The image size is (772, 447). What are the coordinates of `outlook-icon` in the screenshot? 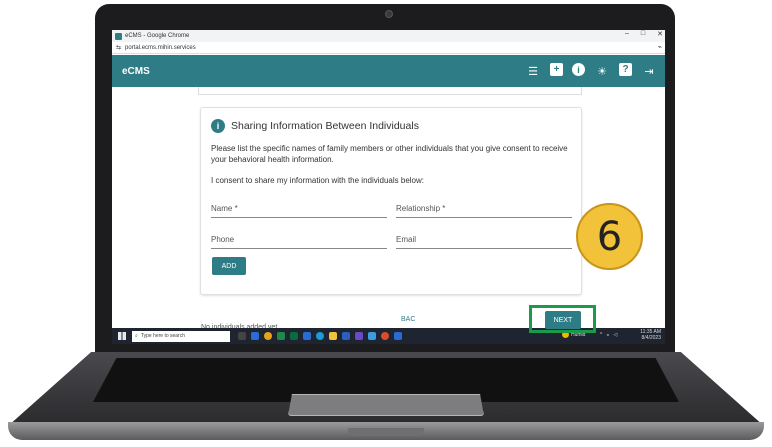 It's located at (307, 336).